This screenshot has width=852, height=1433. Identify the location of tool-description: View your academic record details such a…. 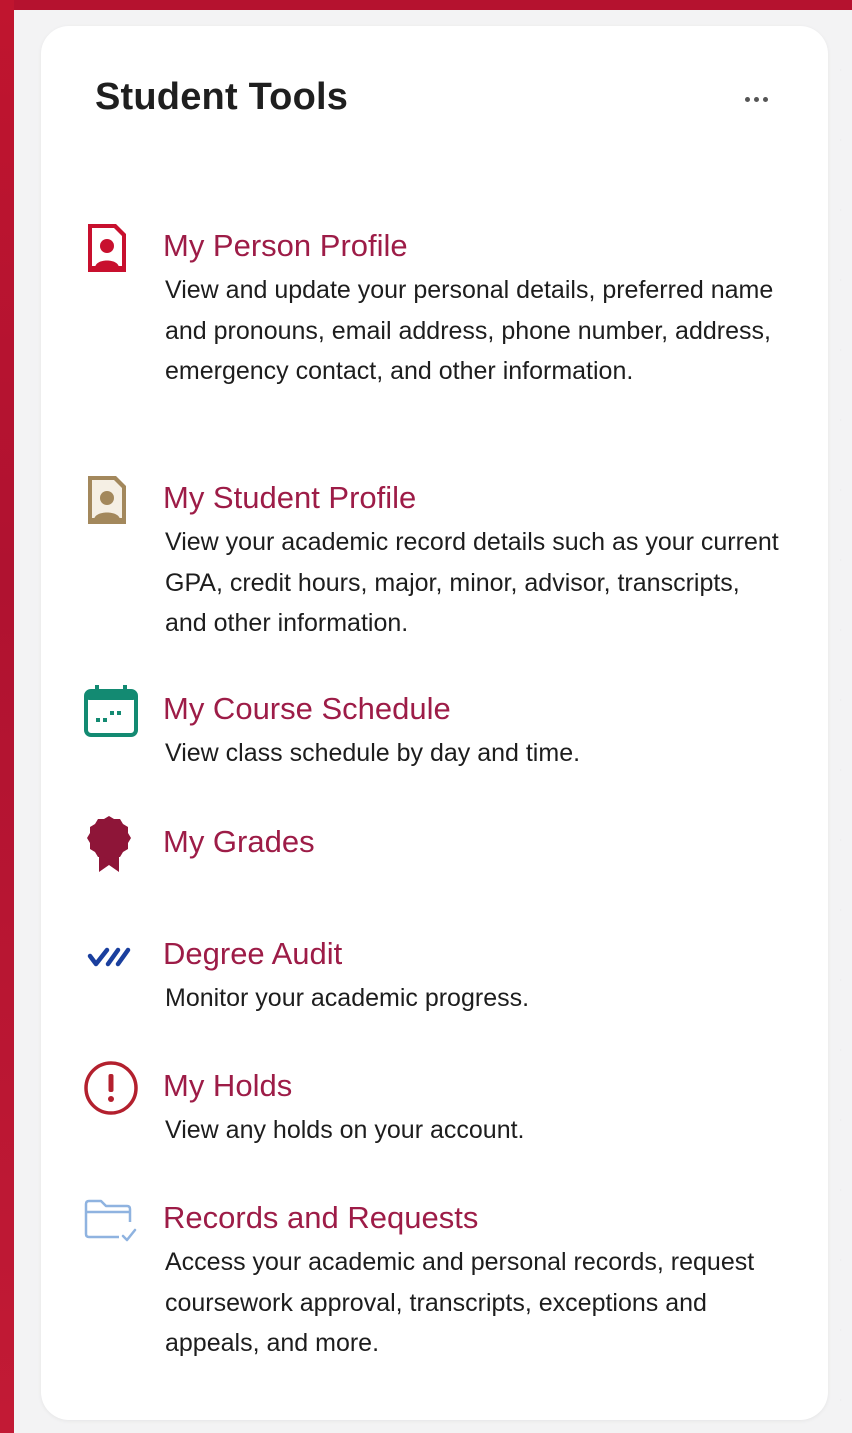
(472, 582).